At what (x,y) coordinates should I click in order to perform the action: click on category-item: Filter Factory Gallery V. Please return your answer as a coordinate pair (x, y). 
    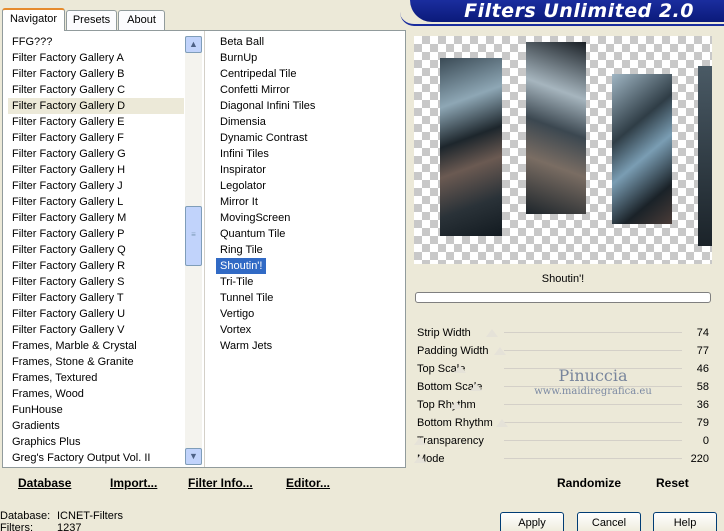
    Looking at the image, I should click on (96, 330).